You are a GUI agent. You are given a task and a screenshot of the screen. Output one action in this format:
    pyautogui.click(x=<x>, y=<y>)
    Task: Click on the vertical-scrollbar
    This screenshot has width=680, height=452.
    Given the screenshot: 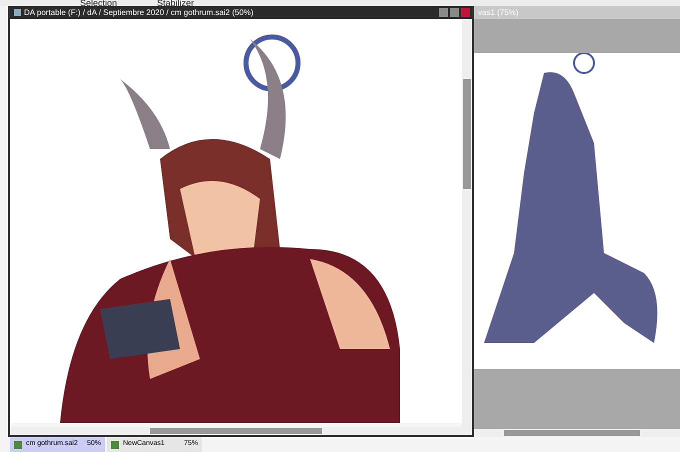 What is the action you would take?
    pyautogui.click(x=467, y=223)
    